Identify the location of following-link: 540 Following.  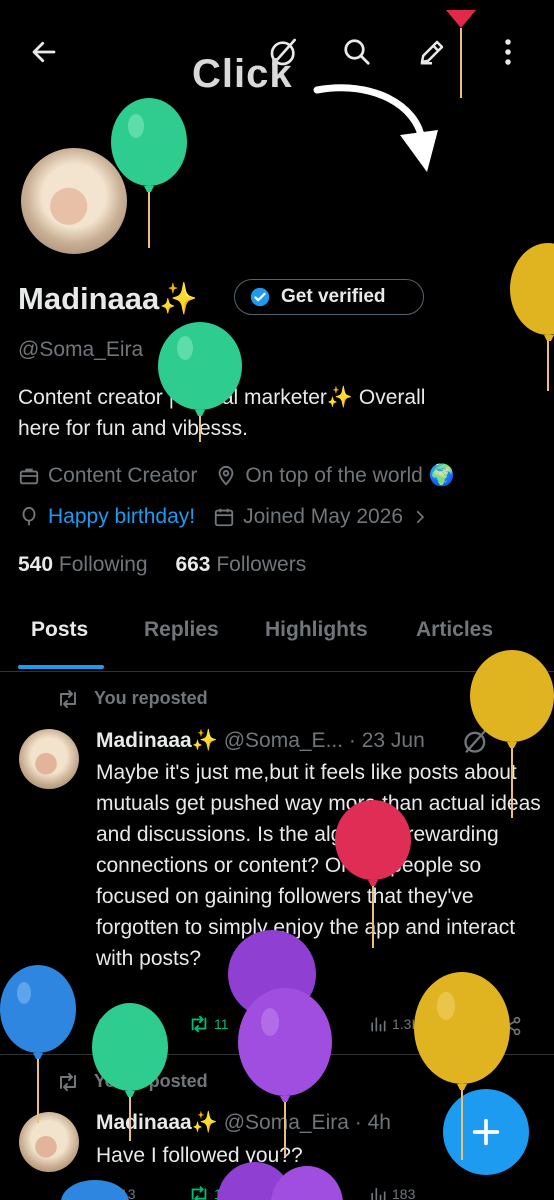
(83, 564).